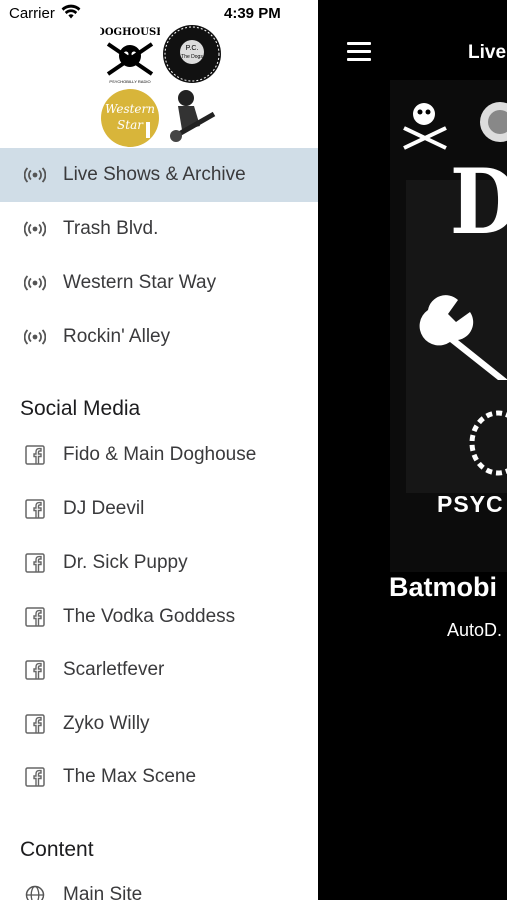 This screenshot has width=507, height=900. I want to click on drawer-item-western-star-way: Western Star Way, so click(159, 283).